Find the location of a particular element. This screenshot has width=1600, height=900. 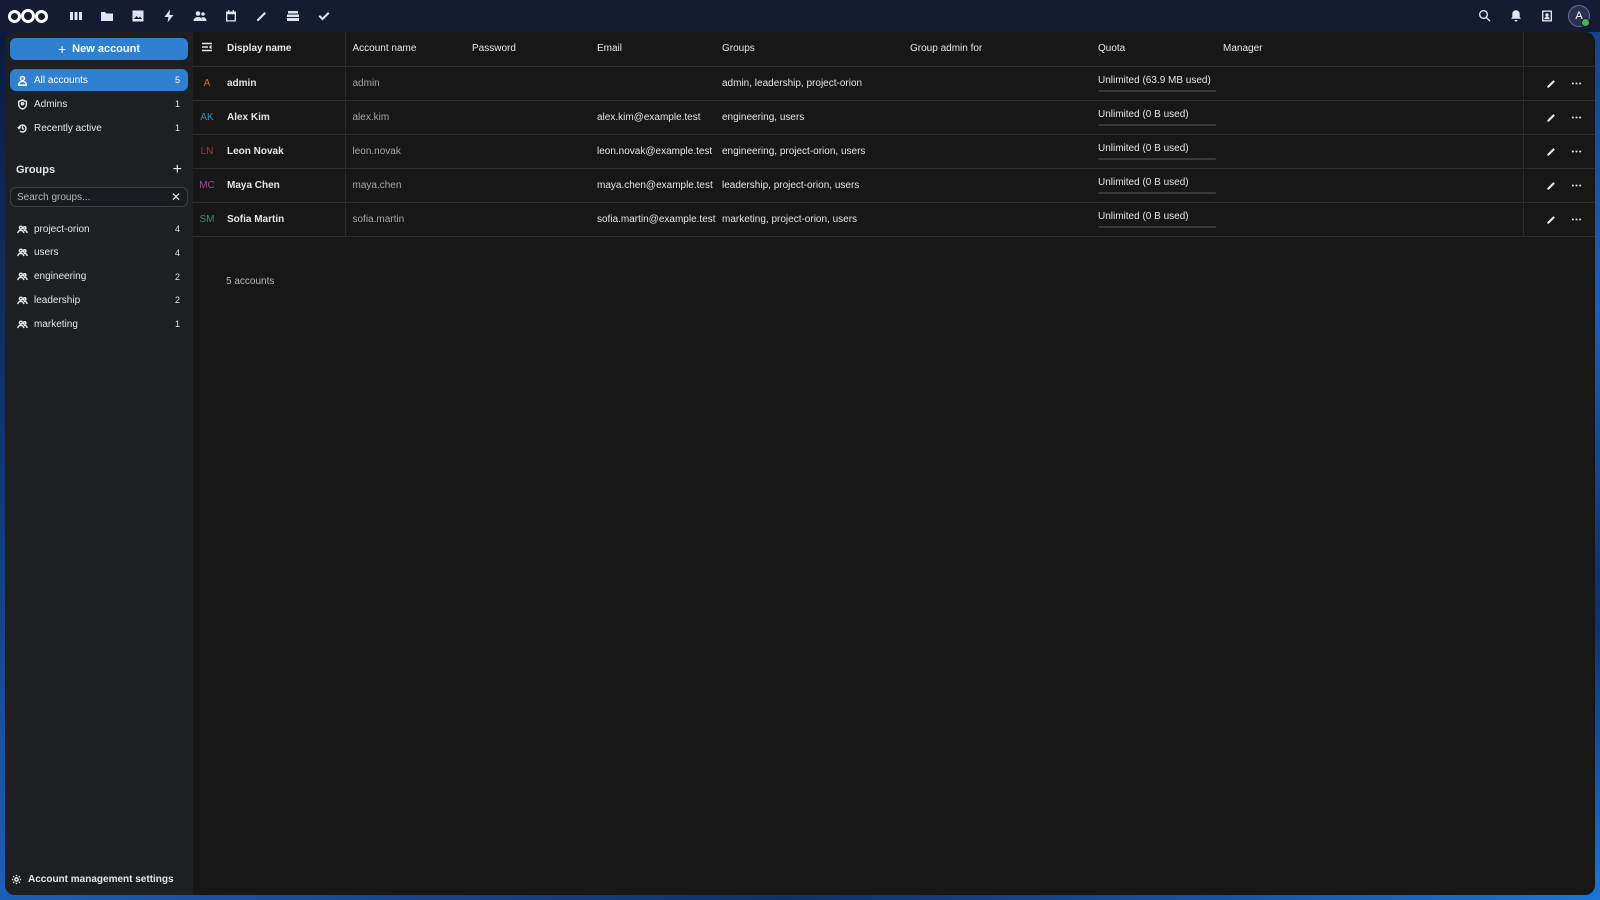

groups: engineering, project-orion, users is located at coordinates (794, 151).